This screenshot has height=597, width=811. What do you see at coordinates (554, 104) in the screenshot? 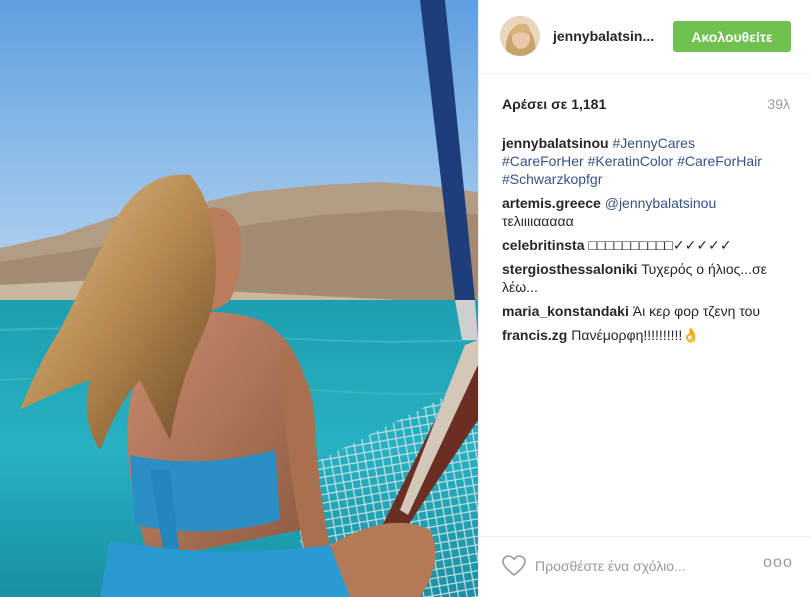
I see `likes-count: Αρέσει σε 1,181` at bounding box center [554, 104].